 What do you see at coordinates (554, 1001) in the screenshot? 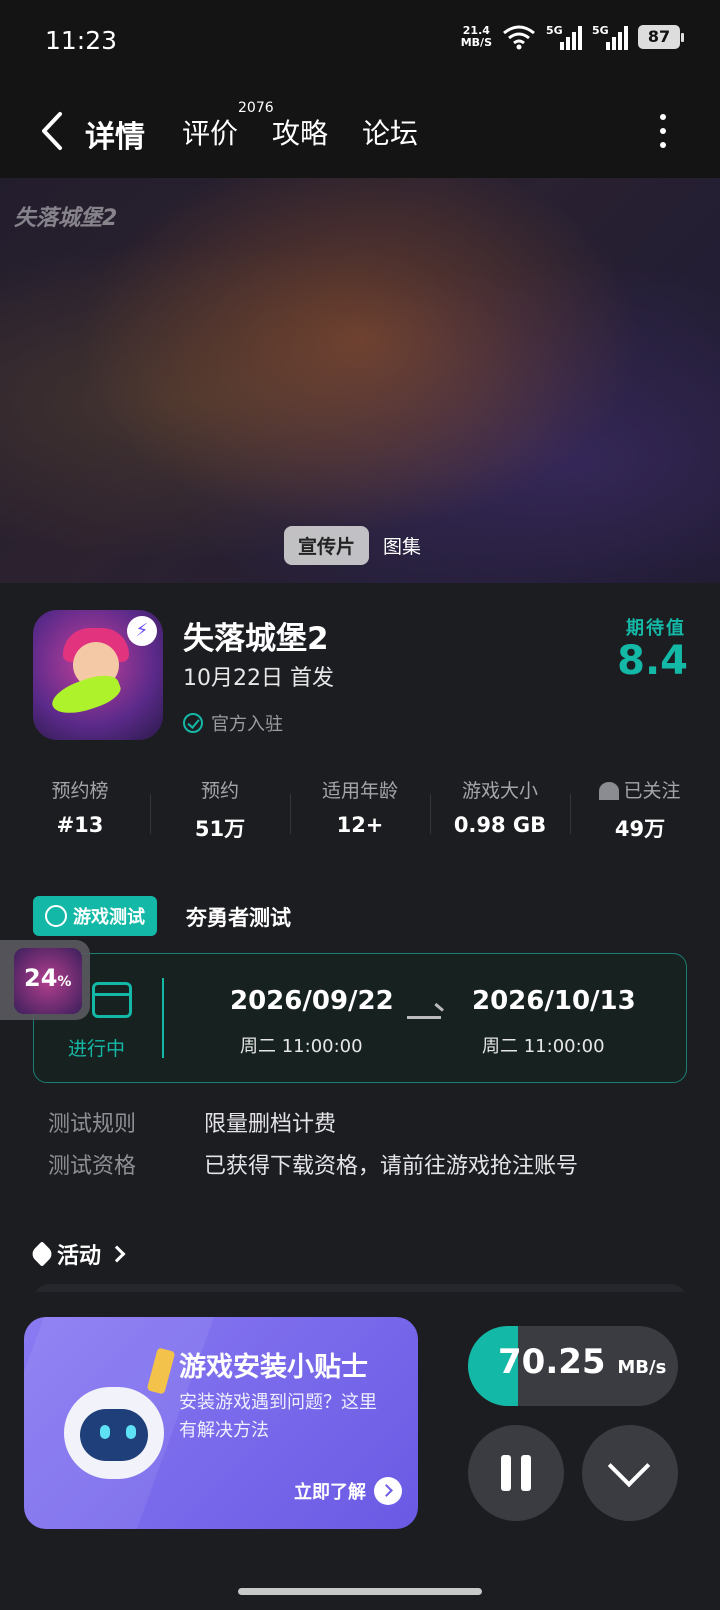
I see `test-end-date: 2026/10/13` at bounding box center [554, 1001].